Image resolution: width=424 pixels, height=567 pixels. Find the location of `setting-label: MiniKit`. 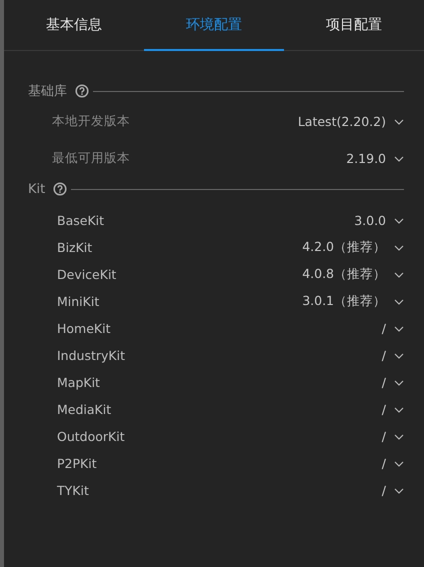

setting-label: MiniKit is located at coordinates (78, 301).